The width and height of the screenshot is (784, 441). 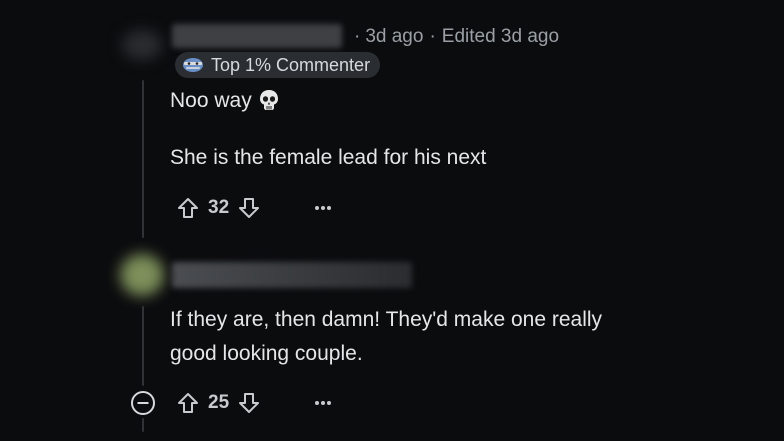 I want to click on user-flair: Top 1% Commenter, so click(x=278, y=65).